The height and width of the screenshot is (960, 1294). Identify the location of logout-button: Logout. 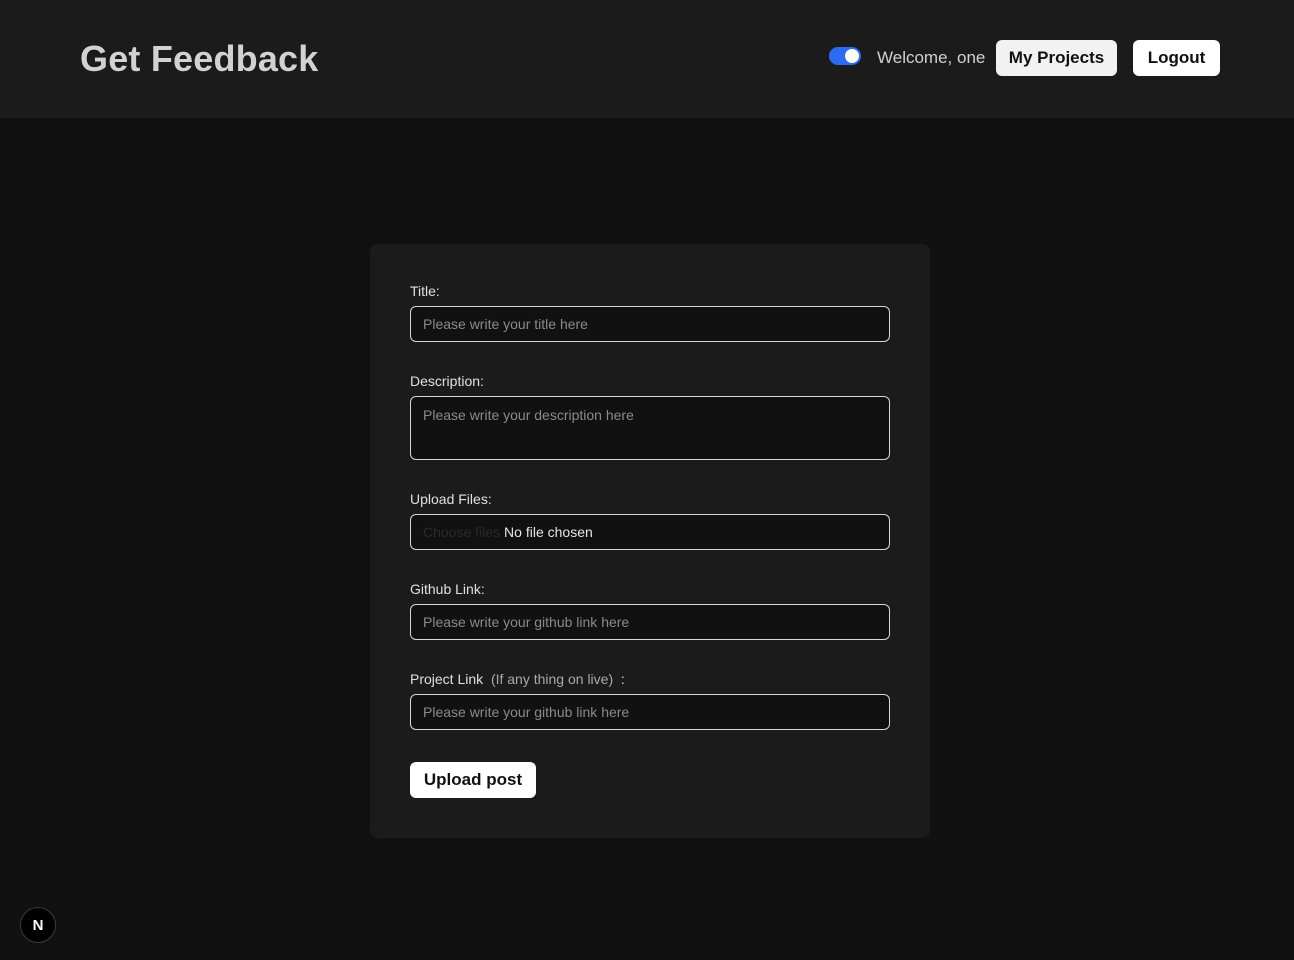
(1176, 58).